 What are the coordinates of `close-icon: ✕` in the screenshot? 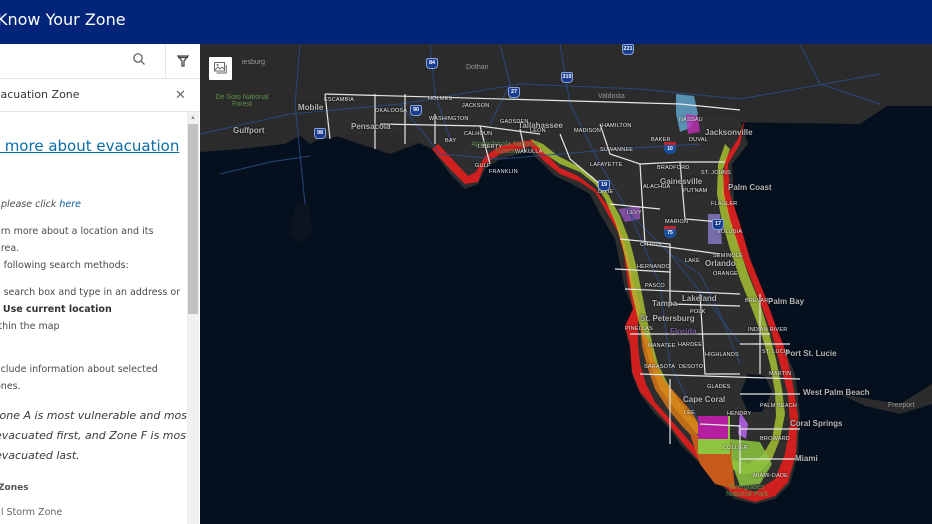 It's located at (180, 94).